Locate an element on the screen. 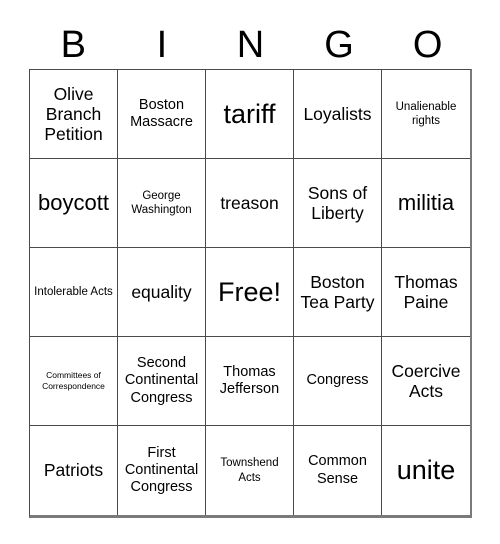 The height and width of the screenshot is (544, 500). header-letter-i: I is located at coordinates (162, 45).